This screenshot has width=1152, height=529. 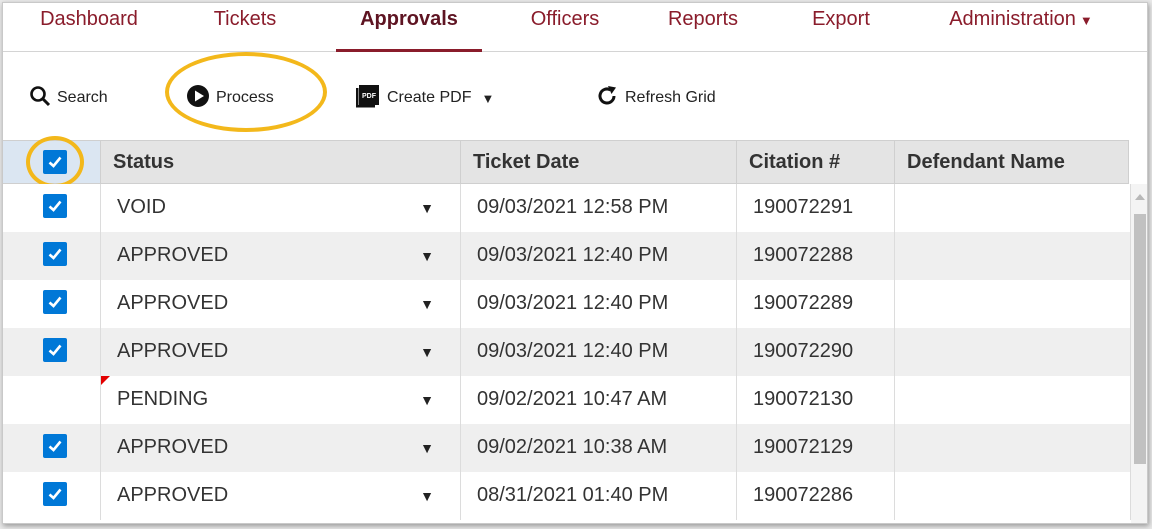 What do you see at coordinates (841, 19) in the screenshot?
I see `nav-label: Export` at bounding box center [841, 19].